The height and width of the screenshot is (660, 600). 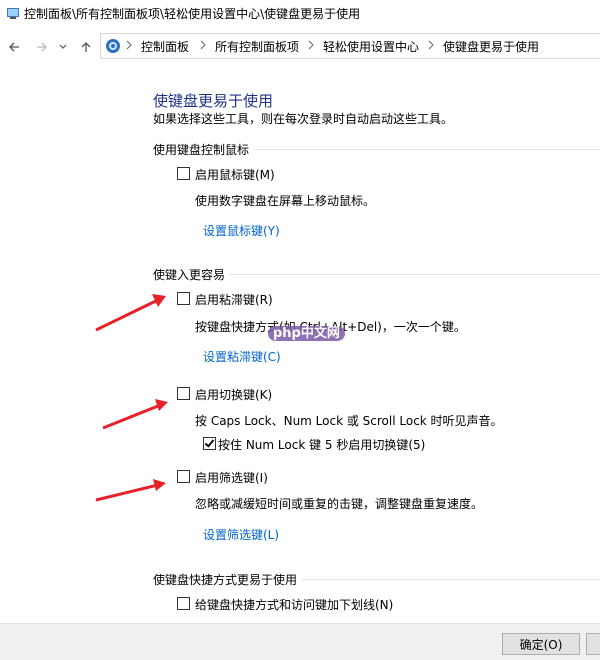 I want to click on chevron-down-icon, so click(x=63, y=46).